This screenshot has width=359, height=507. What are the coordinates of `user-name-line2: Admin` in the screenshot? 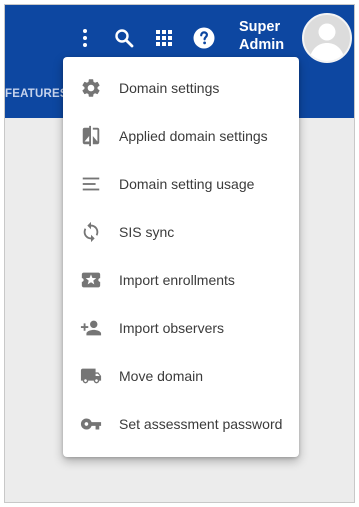 It's located at (262, 45).